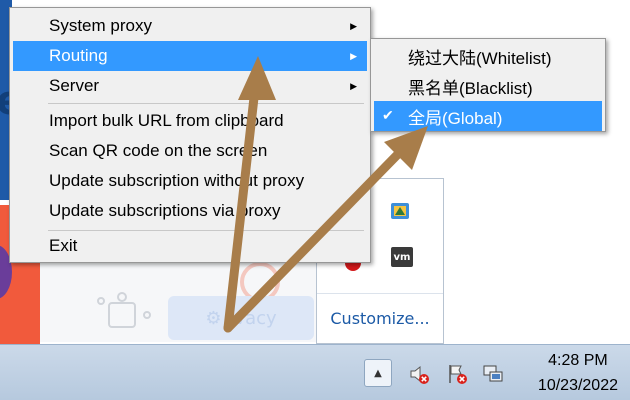 The height and width of the screenshot is (400, 630). I want to click on arrowhead-global, so click(406, 148).